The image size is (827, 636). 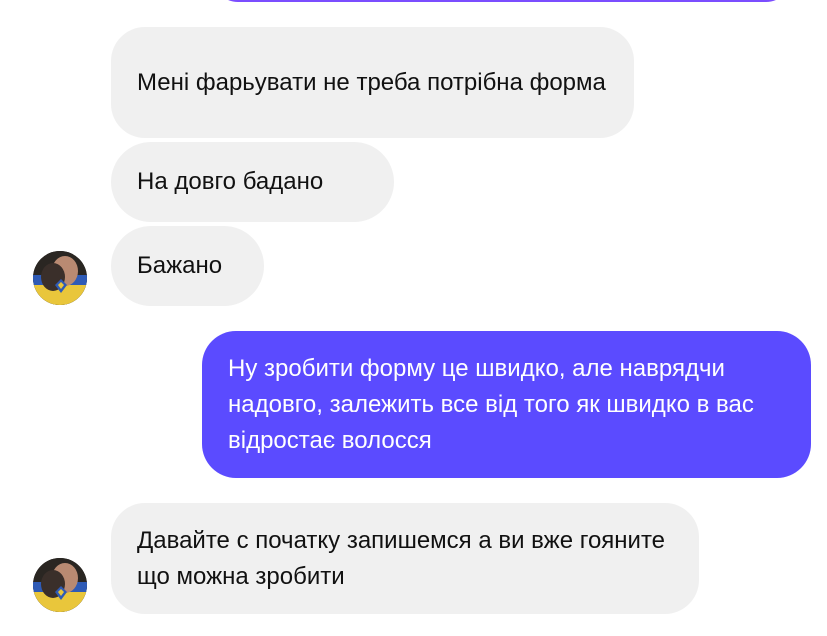 What do you see at coordinates (502, 1) in the screenshot?
I see `previous-outgoing-message-edge` at bounding box center [502, 1].